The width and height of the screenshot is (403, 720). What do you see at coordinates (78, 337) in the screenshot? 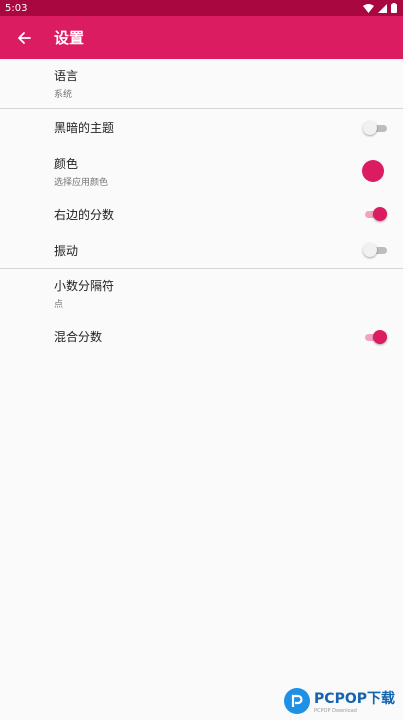
I see `setting-mixed-fraction-title: 混合分数` at bounding box center [78, 337].